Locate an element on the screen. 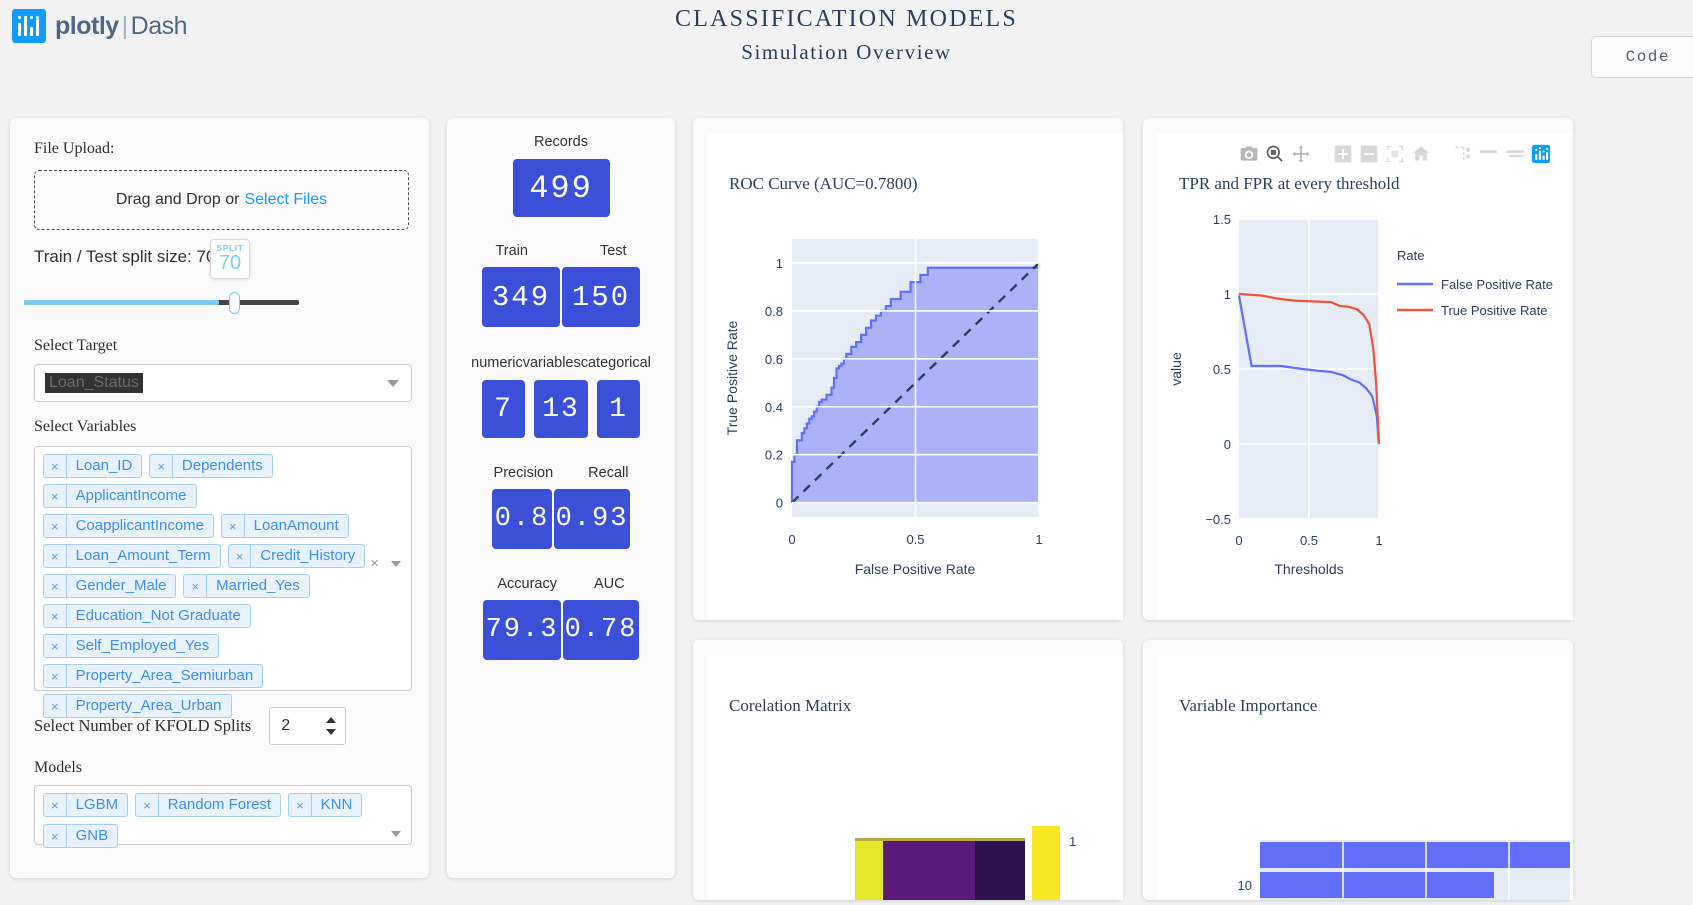 This screenshot has height=905, width=1693. roc-yaxis-title: True Positive Rate is located at coordinates (732, 377).